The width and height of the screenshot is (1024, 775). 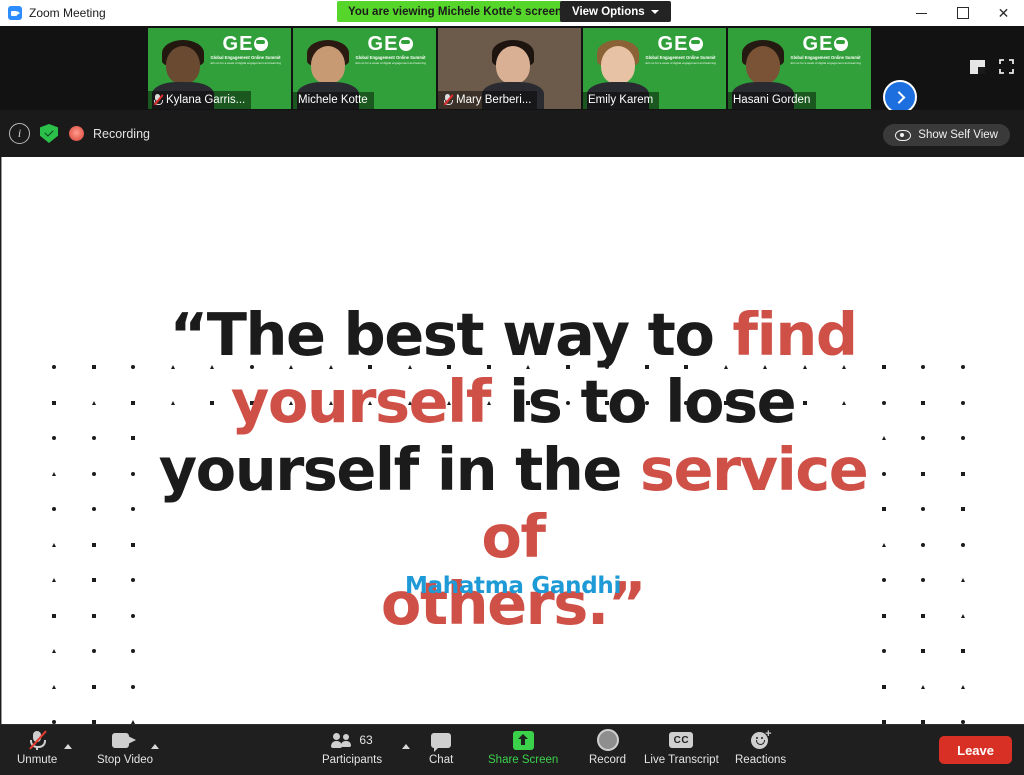 I want to click on quote-line-2-highlight: yourself, so click(x=361, y=402).